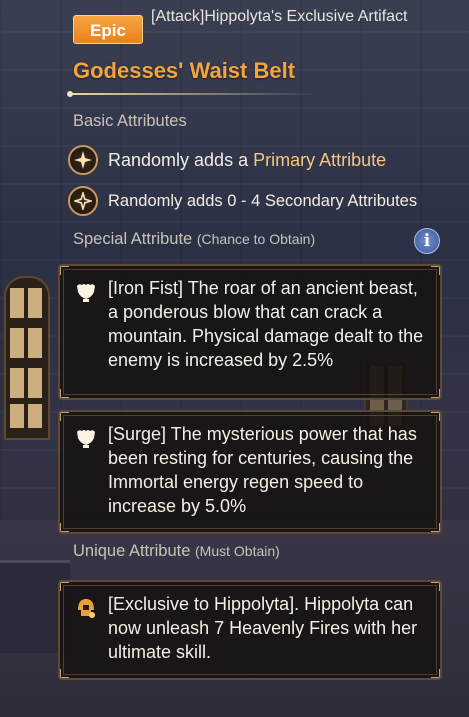  What do you see at coordinates (320, 159) in the screenshot?
I see `primary-attribute-highlight: Primary Attribute` at bounding box center [320, 159].